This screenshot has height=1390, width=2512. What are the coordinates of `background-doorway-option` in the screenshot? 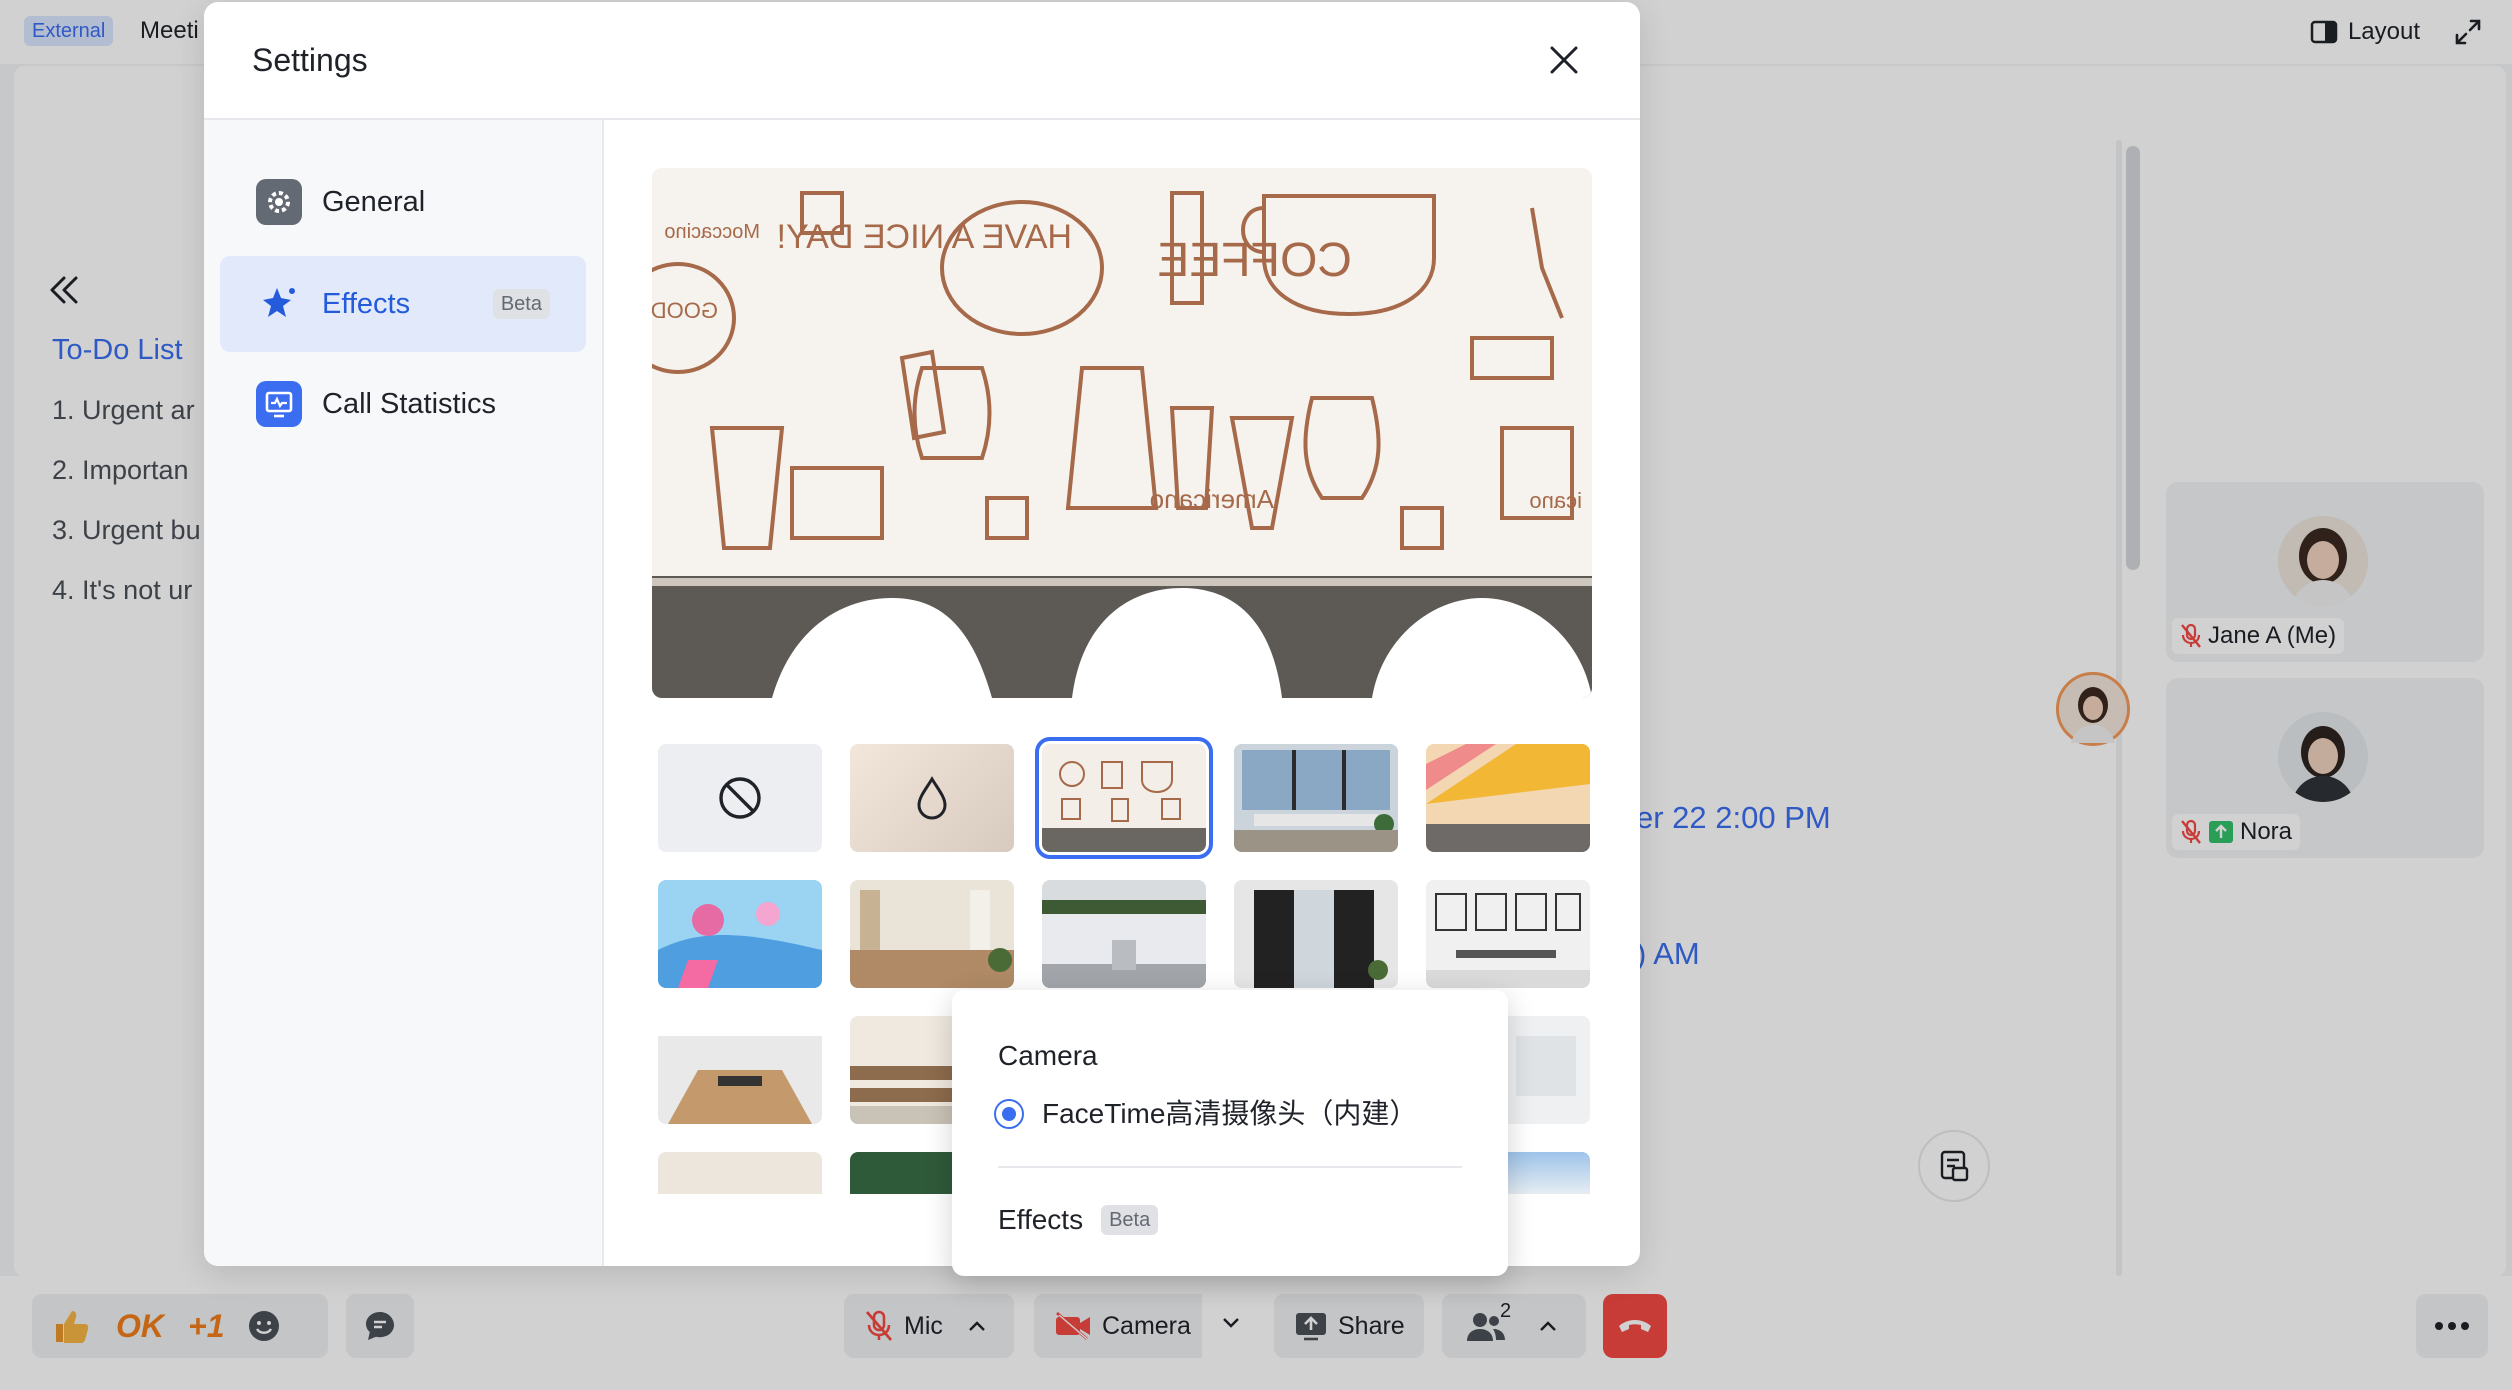 It's located at (1316, 934).